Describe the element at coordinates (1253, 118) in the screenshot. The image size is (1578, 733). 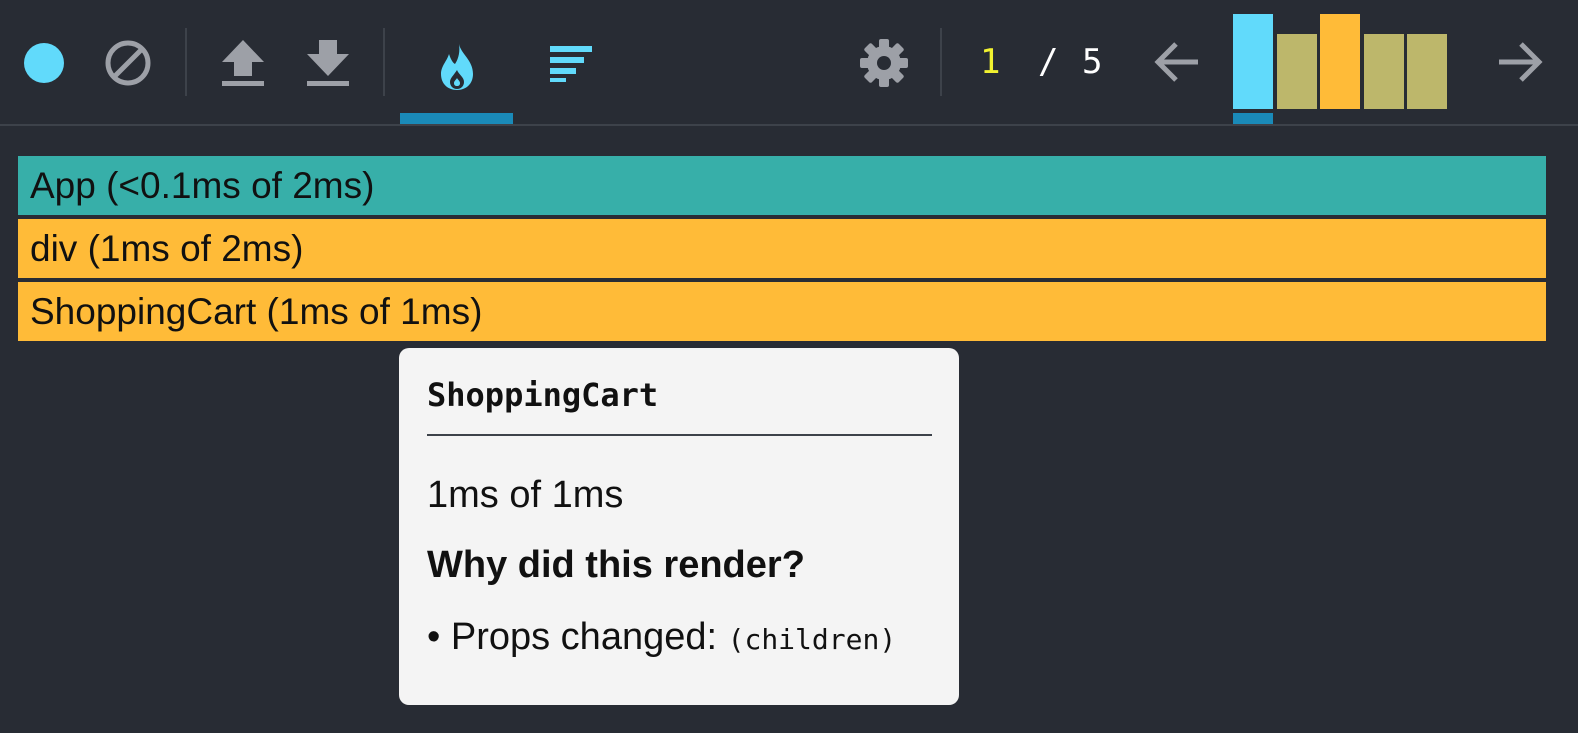
I see `selected-commit-indicator` at that location.